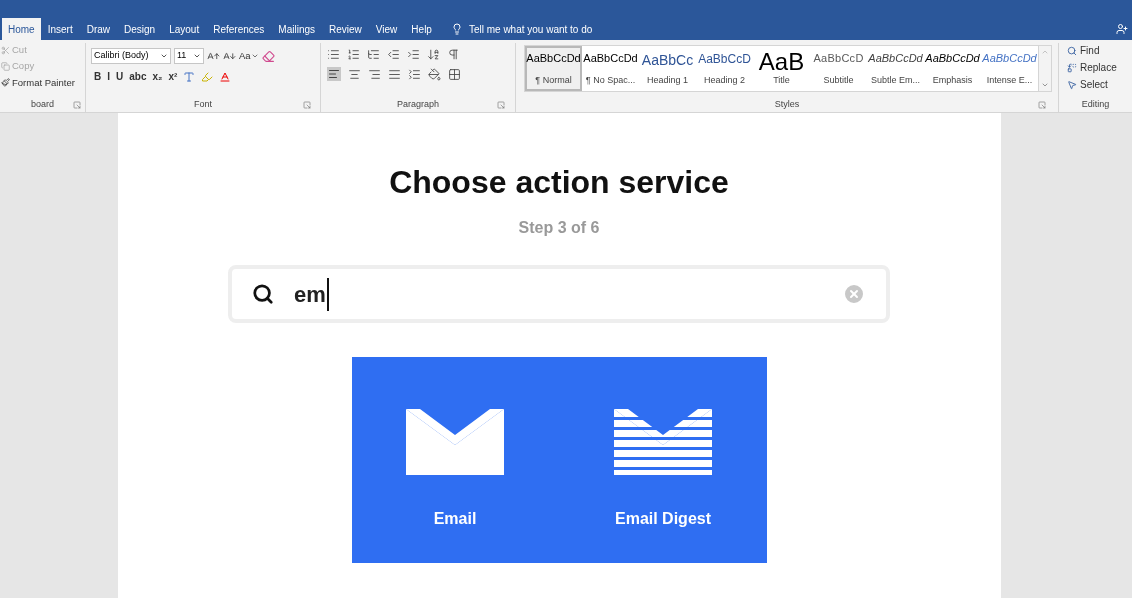 This screenshot has height=598, width=1132. Describe the element at coordinates (374, 74) in the screenshot. I see `align-right-icon` at that location.